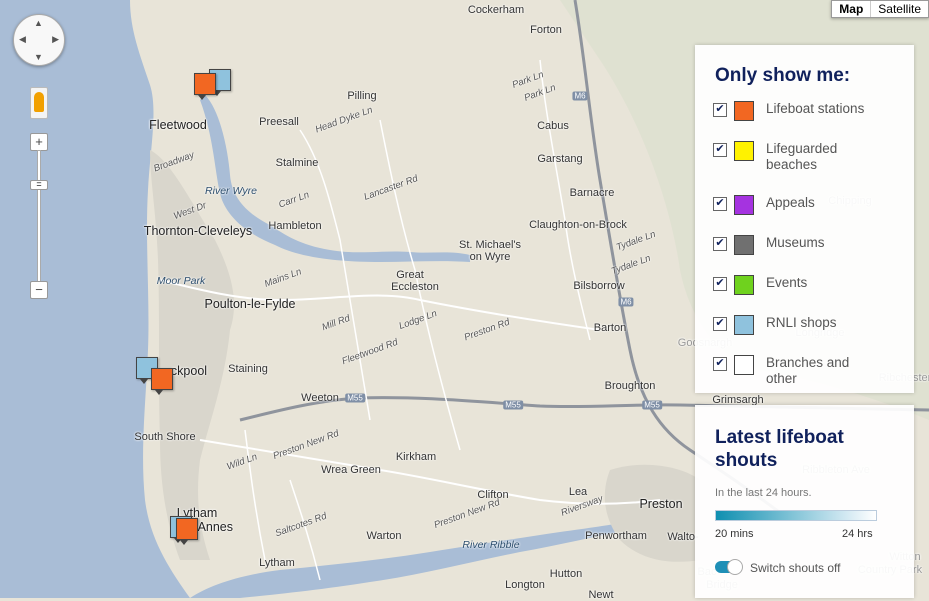  Describe the element at coordinates (787, 282) in the screenshot. I see `filter-label: Events` at that location.